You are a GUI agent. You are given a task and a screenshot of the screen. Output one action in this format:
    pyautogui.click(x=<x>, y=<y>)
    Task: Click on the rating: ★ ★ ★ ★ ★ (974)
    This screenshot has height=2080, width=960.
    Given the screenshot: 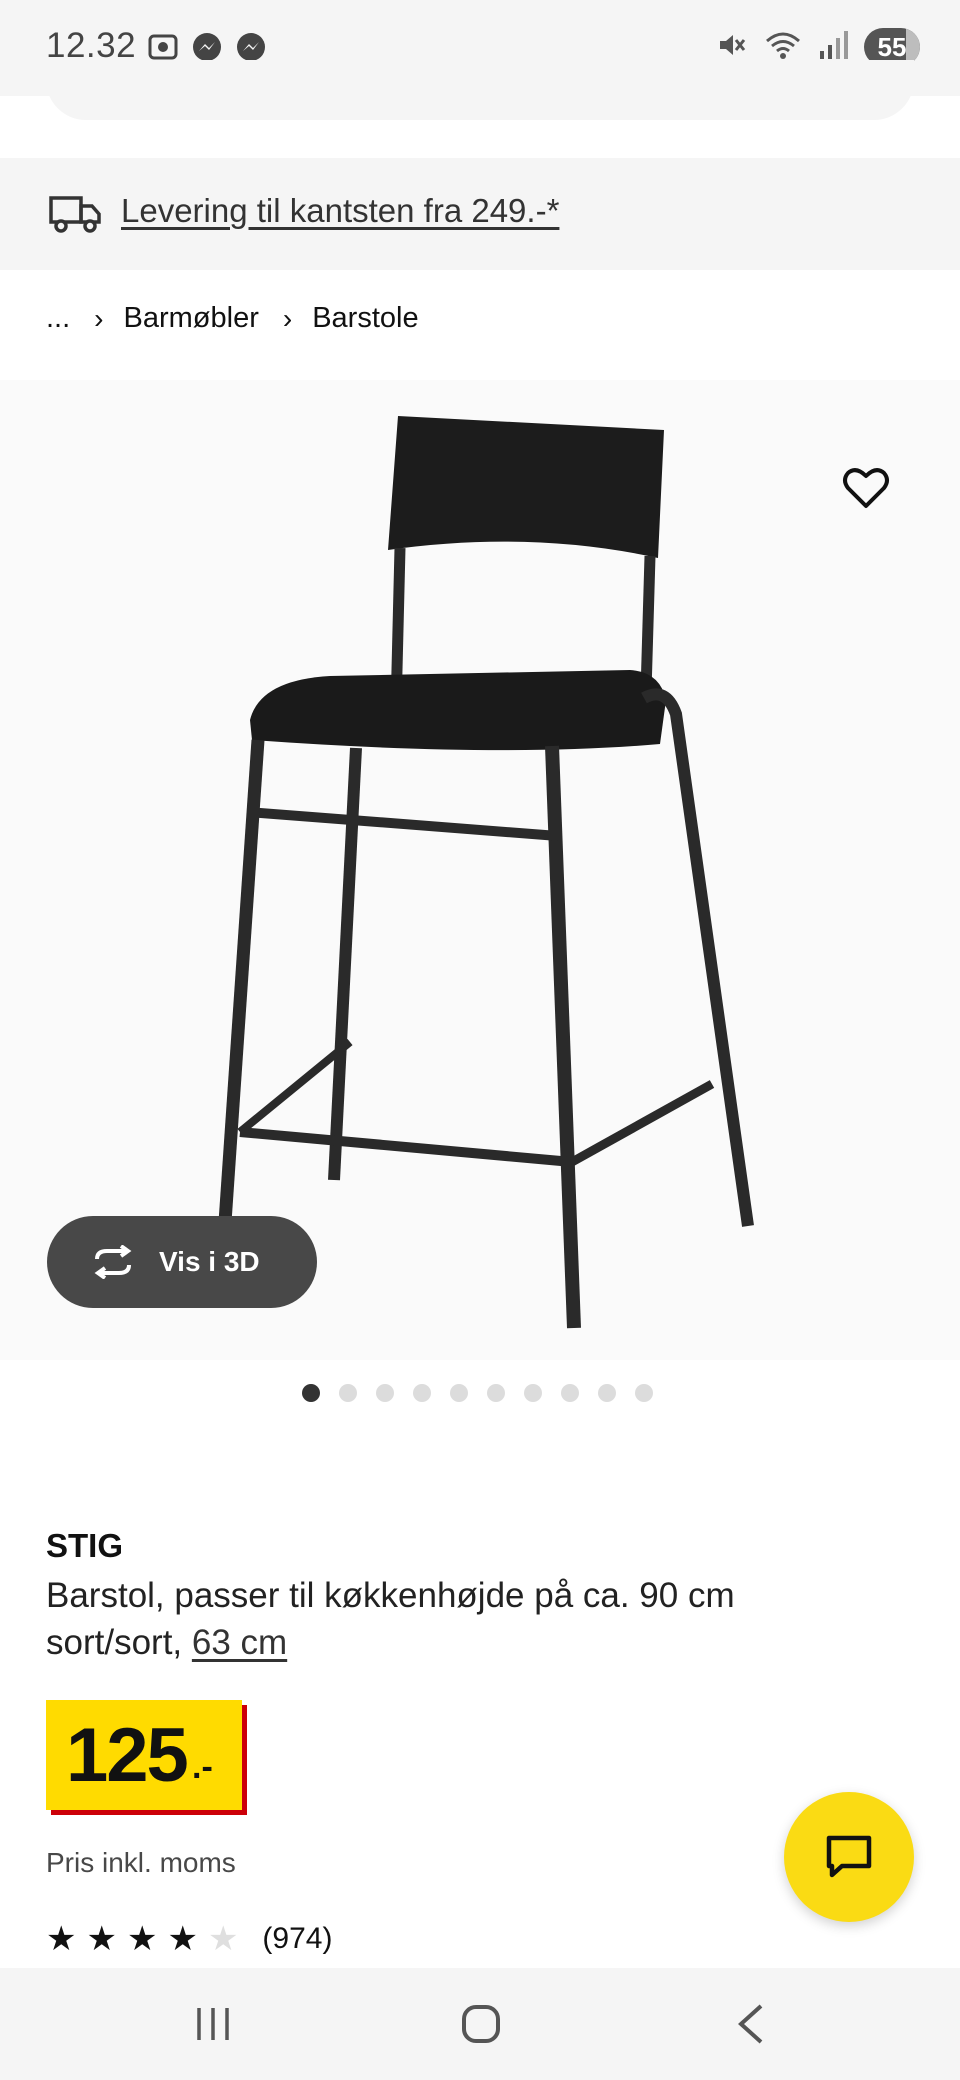 What is the action you would take?
    pyautogui.click(x=189, y=1939)
    